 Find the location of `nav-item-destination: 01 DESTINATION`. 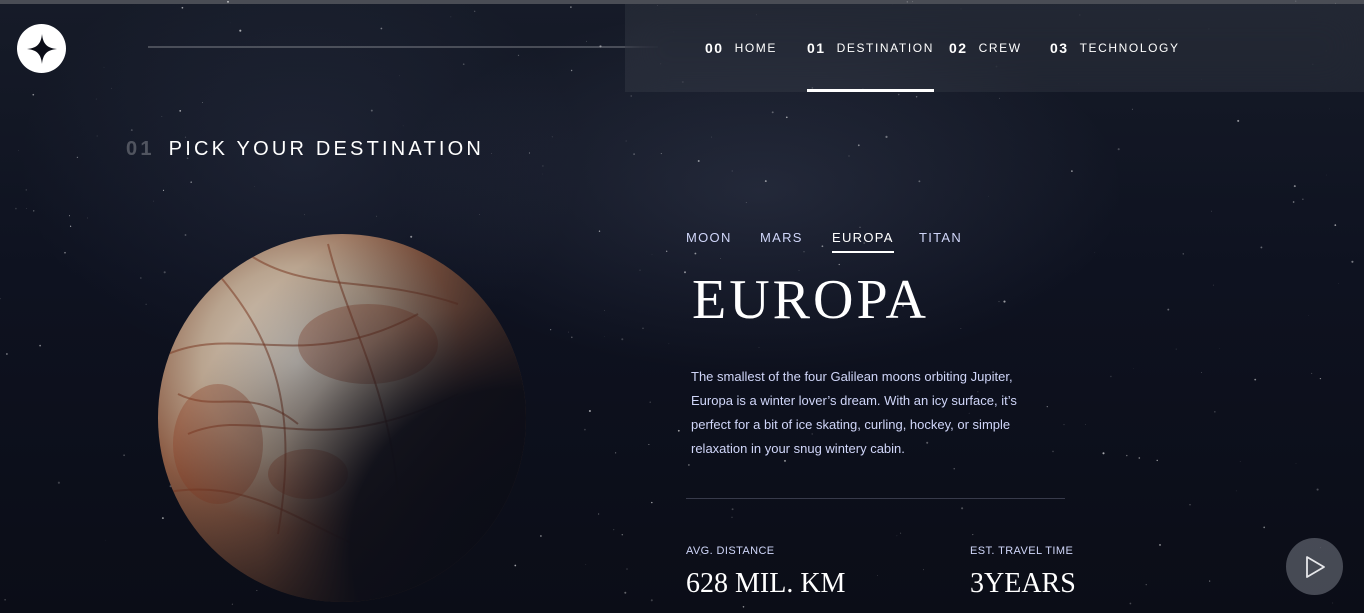

nav-item-destination: 01 DESTINATION is located at coordinates (870, 48).